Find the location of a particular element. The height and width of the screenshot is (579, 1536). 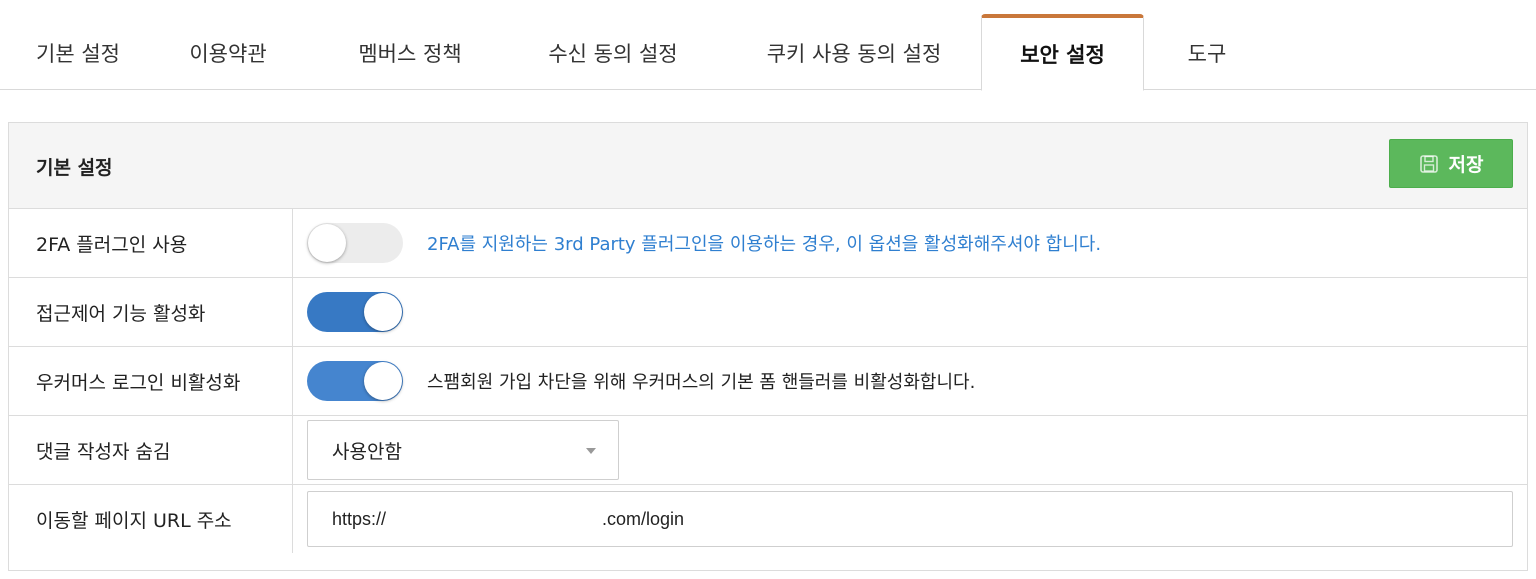

redirect-url-input: https:// .com/login is located at coordinates (910, 519).